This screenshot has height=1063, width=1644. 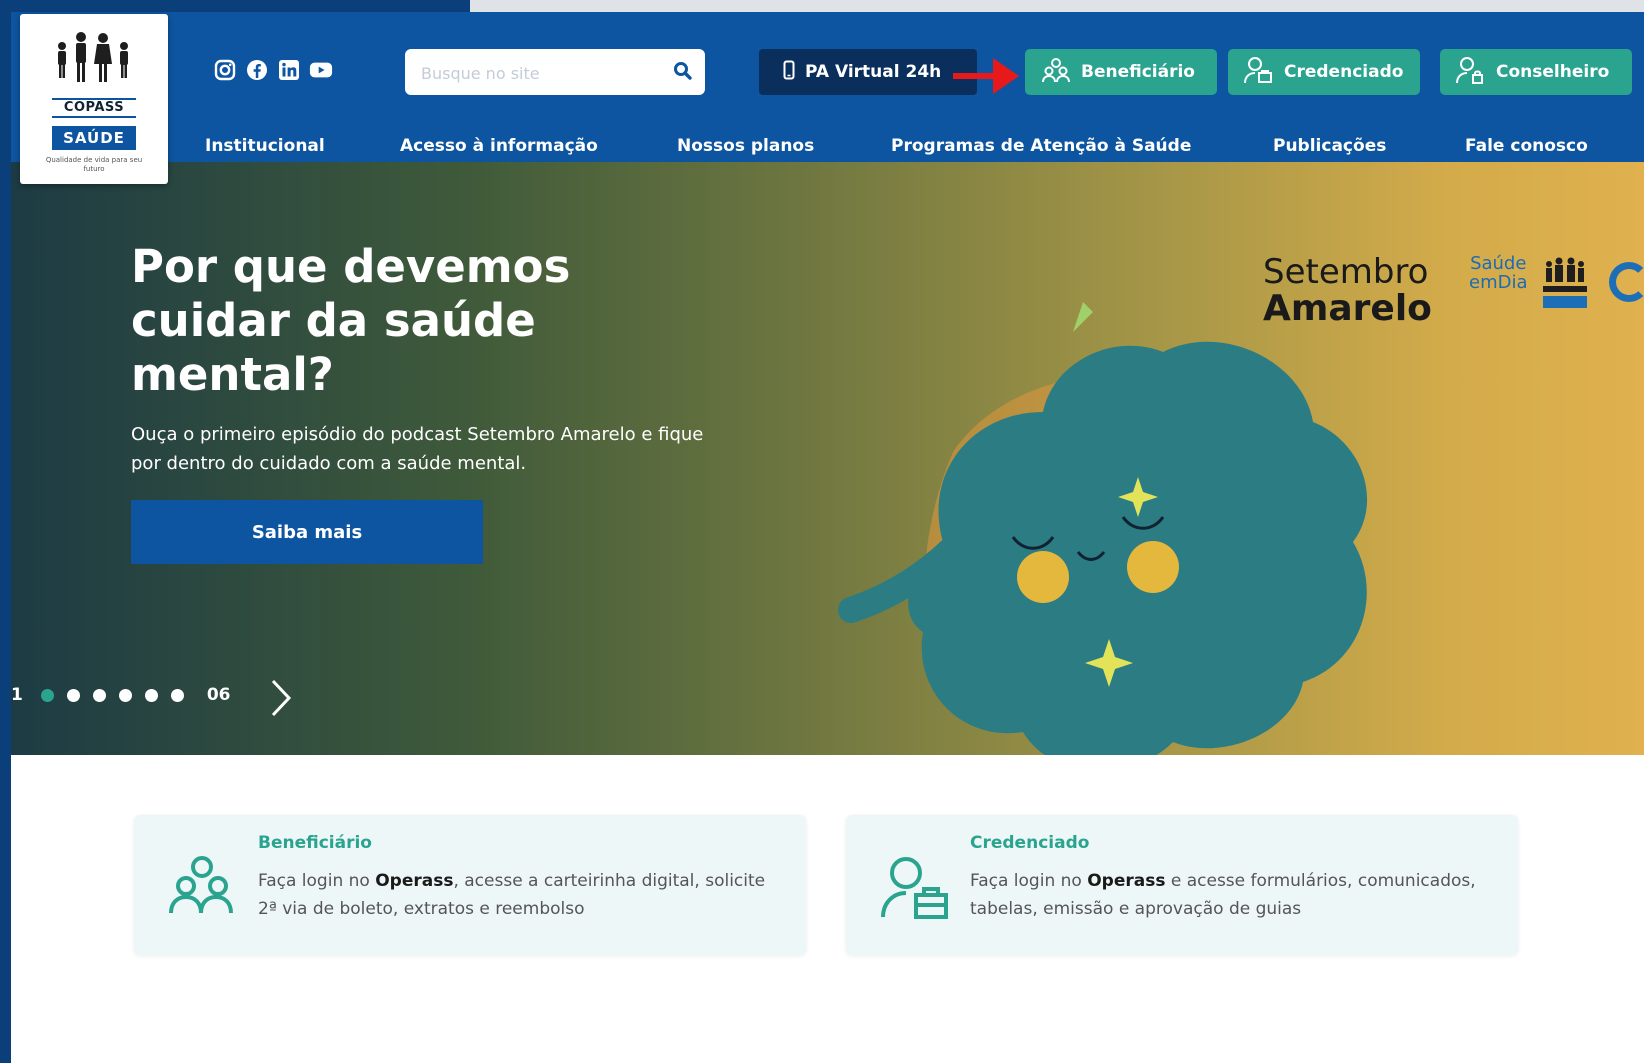 I want to click on instagram-icon, so click(x=225, y=70).